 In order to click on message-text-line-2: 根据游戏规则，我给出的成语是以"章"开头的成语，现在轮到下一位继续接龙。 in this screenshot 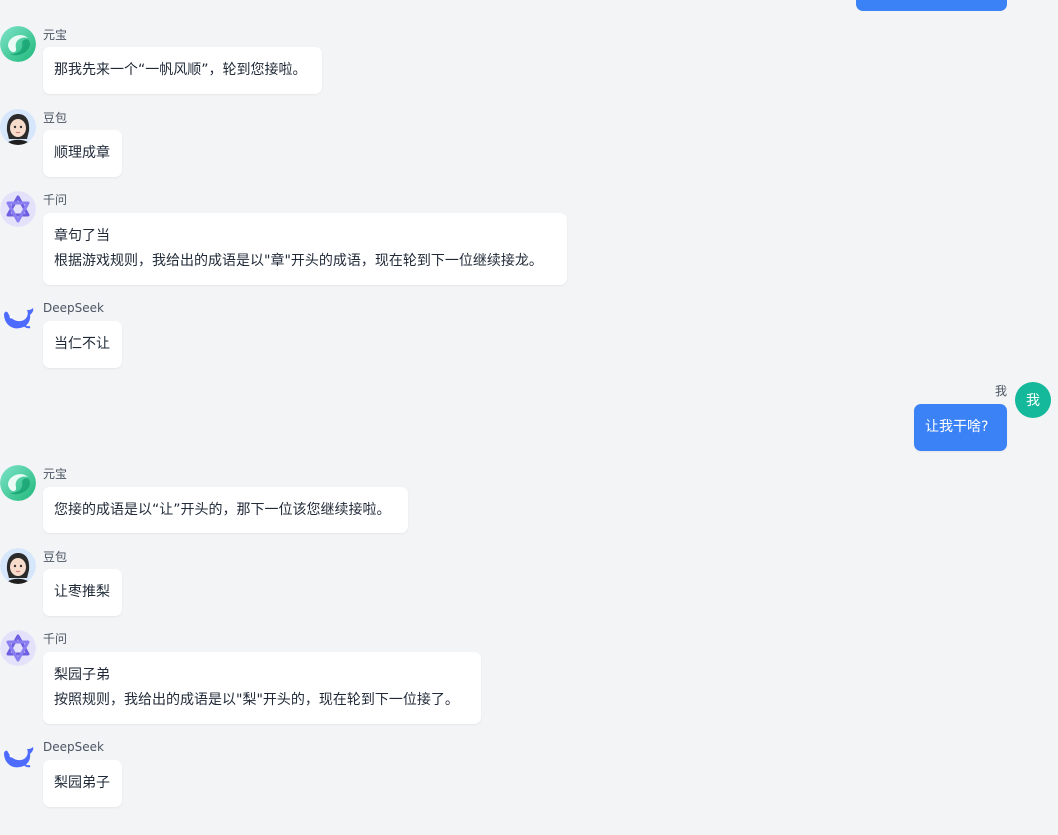, I will do `click(298, 261)`.